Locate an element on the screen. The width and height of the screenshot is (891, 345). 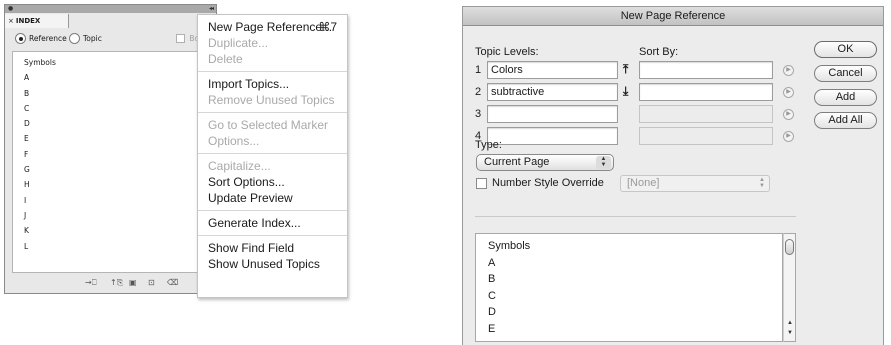
sort-by-label: Sort By: is located at coordinates (659, 52).